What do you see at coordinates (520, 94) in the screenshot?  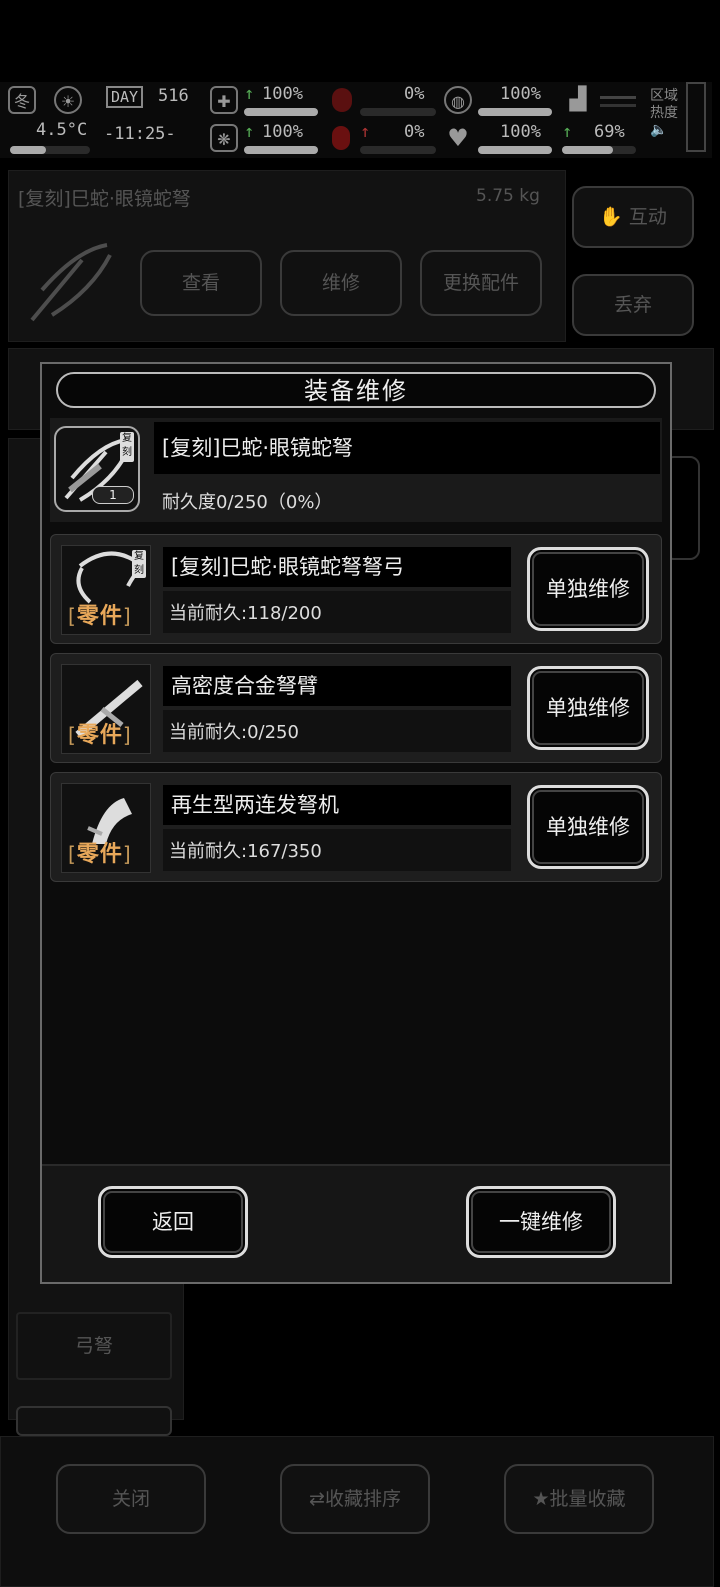 I see `thirst-percent: 100%` at bounding box center [520, 94].